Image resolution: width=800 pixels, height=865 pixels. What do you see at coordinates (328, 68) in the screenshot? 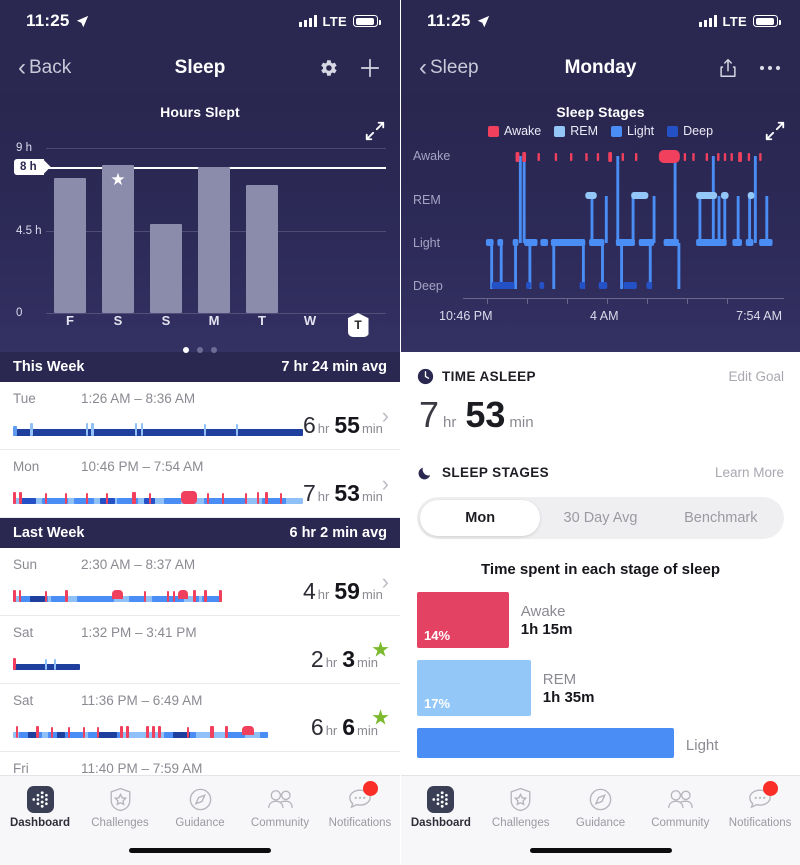
I see `gear-icon` at bounding box center [328, 68].